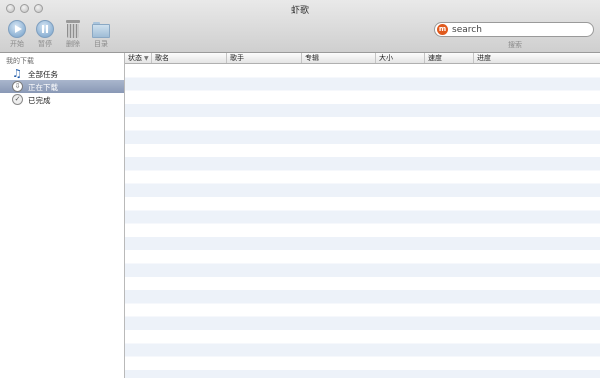  What do you see at coordinates (17, 99) in the screenshot?
I see `checkmark-icon: ✓` at bounding box center [17, 99].